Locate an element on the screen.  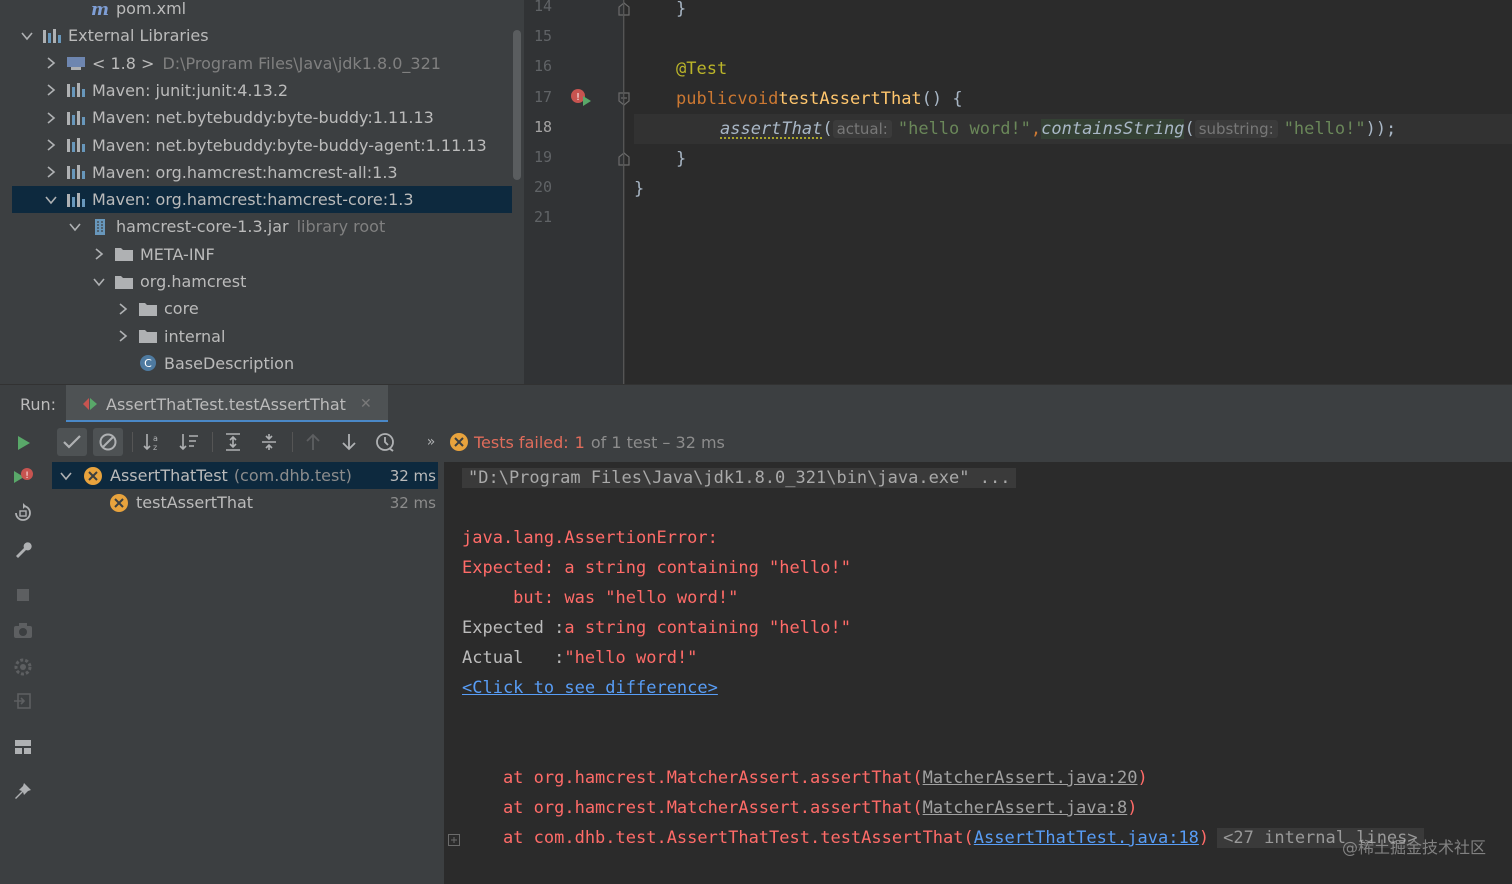
project-tree-item-label: org.hamcrest is located at coordinates (193, 281).